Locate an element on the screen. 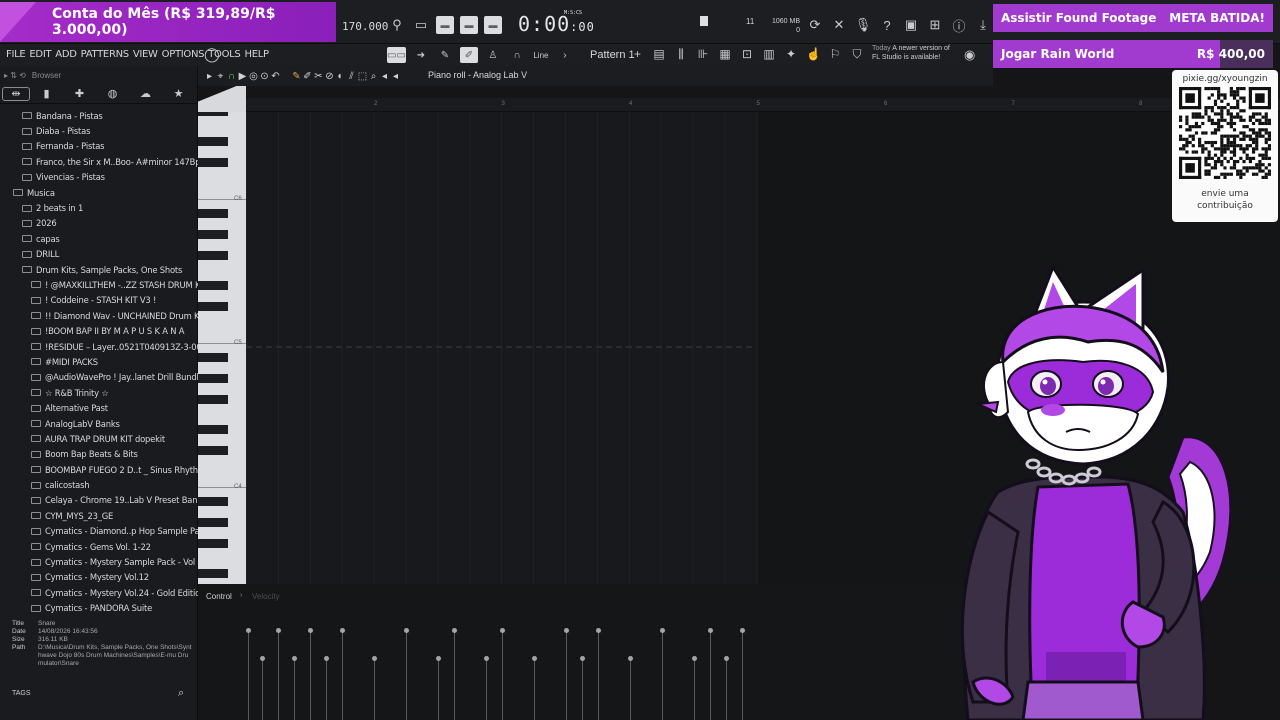 The image size is (1280, 720). select-tool-icon: ⬚ is located at coordinates (362, 76).